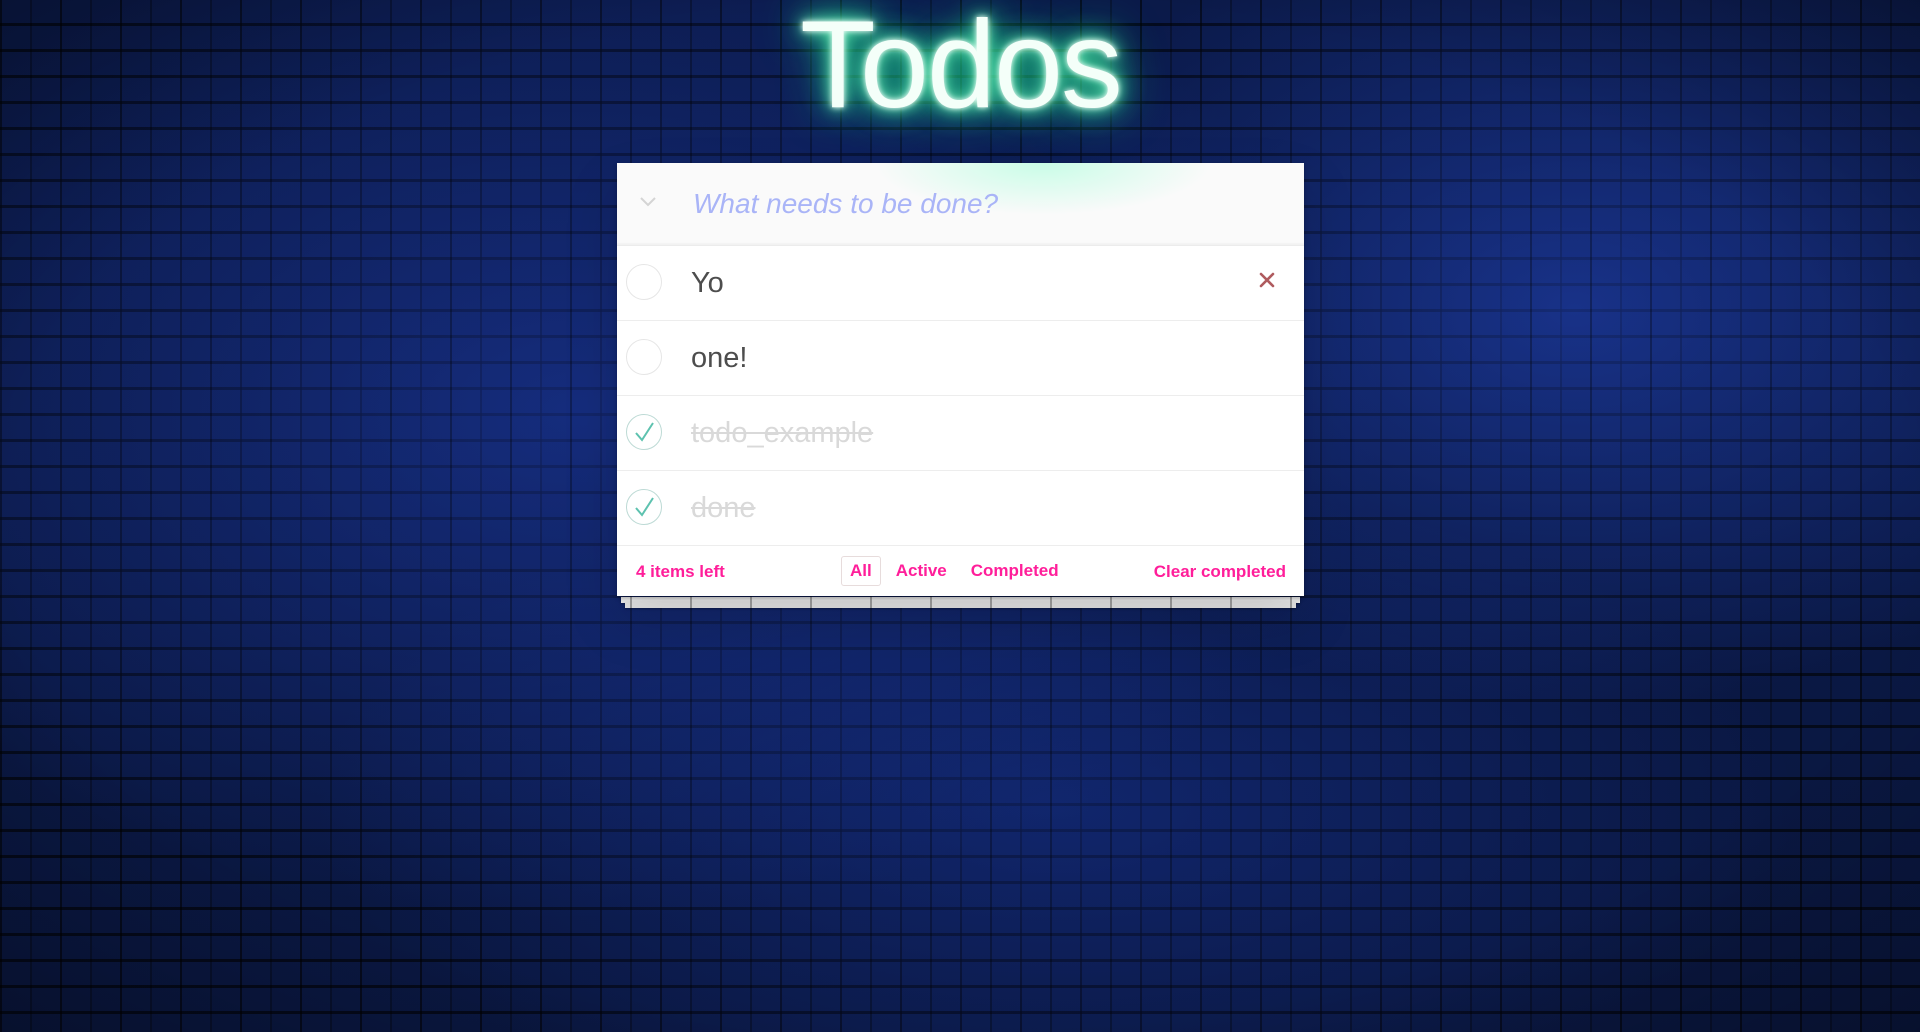 Image resolution: width=1920 pixels, height=1032 pixels. Describe the element at coordinates (1015, 571) in the screenshot. I see `filter-completed: Completed` at that location.